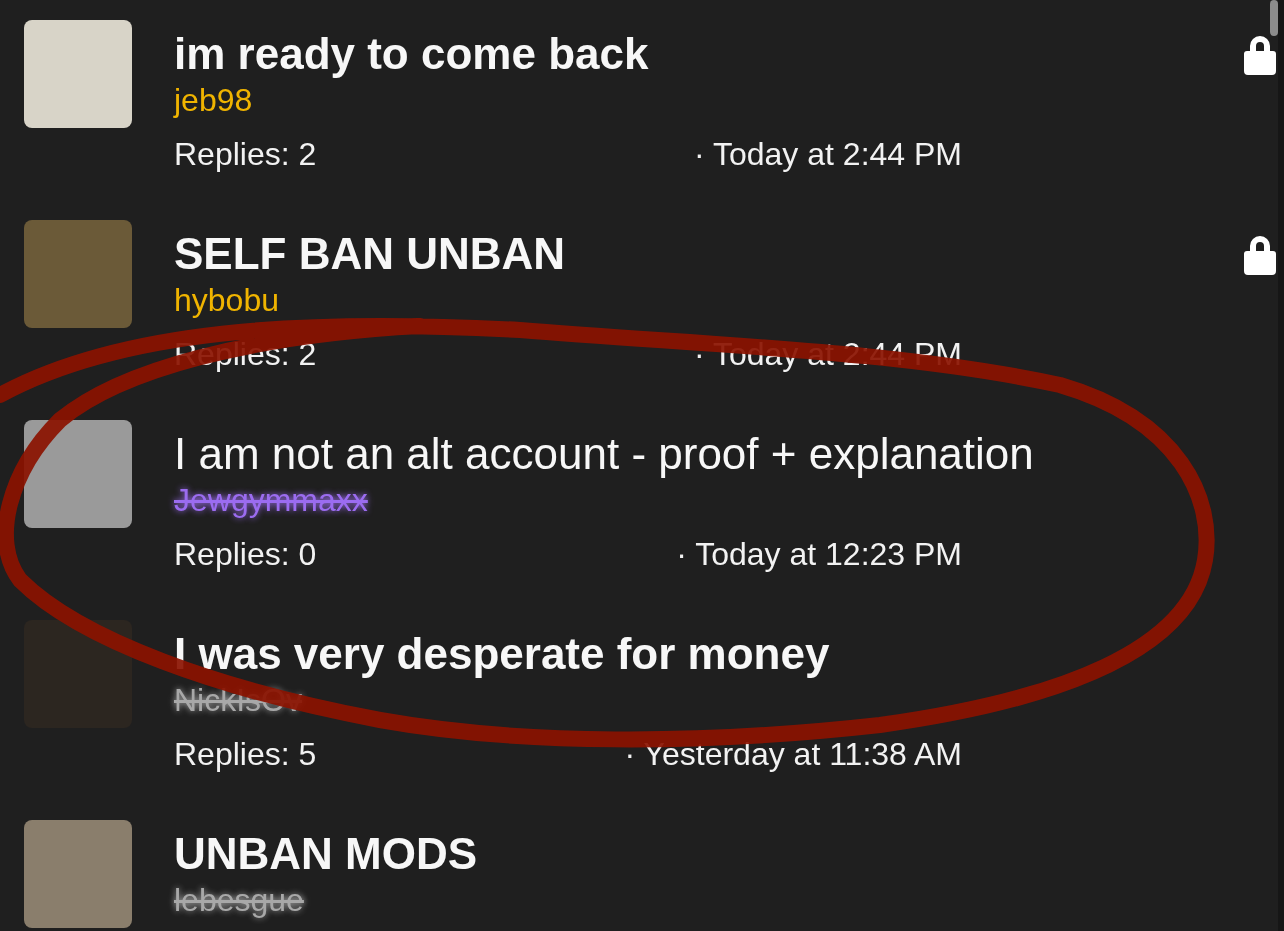  Describe the element at coordinates (502, 654) in the screenshot. I see `thread-title: I was very desperate for money` at that location.